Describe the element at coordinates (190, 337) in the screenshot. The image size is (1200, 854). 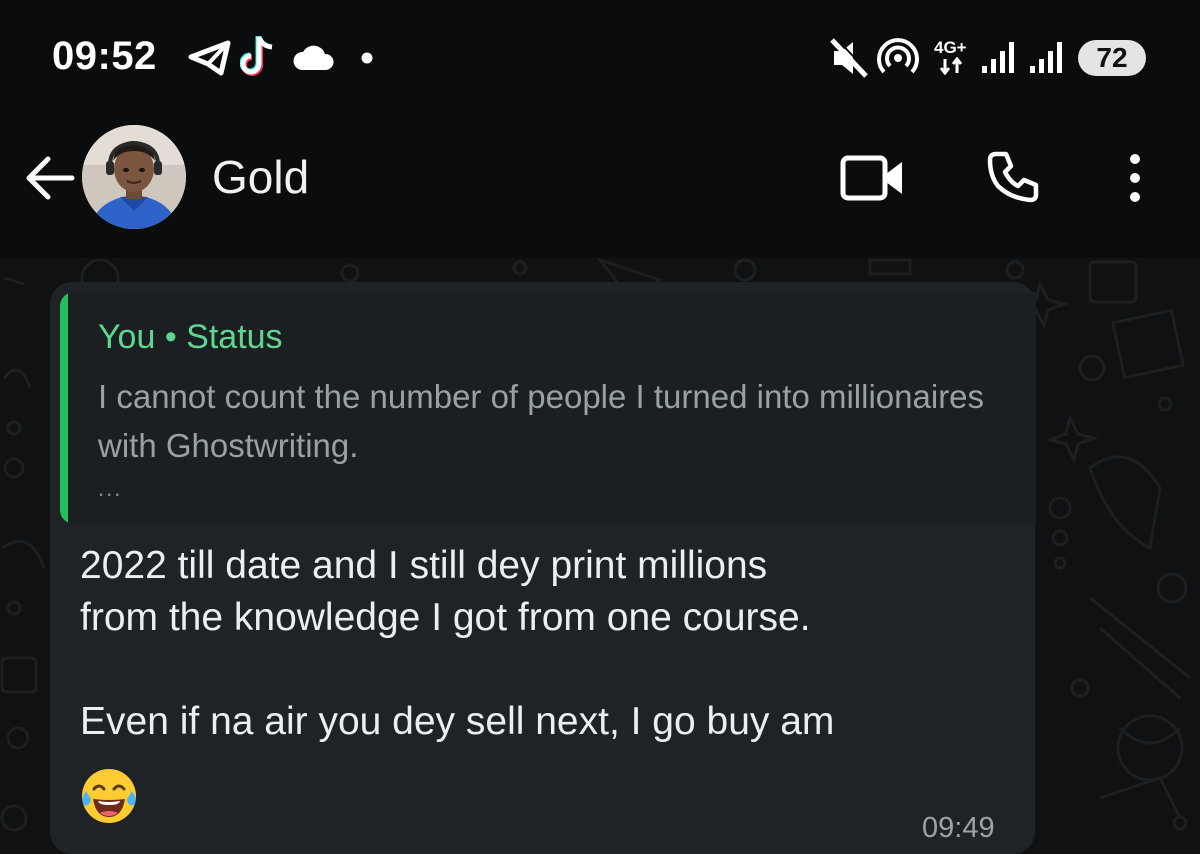
I see `quote-author: You • Status` at that location.